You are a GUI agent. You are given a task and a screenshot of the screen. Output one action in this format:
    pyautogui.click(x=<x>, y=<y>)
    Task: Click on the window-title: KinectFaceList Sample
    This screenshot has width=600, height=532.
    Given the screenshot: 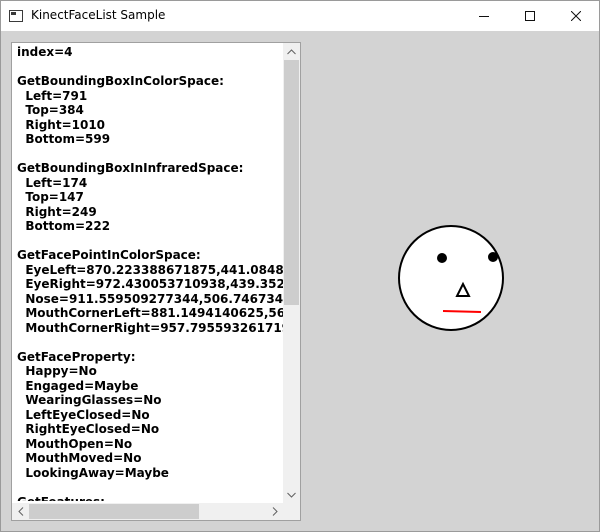 What is the action you would take?
    pyautogui.click(x=98, y=15)
    